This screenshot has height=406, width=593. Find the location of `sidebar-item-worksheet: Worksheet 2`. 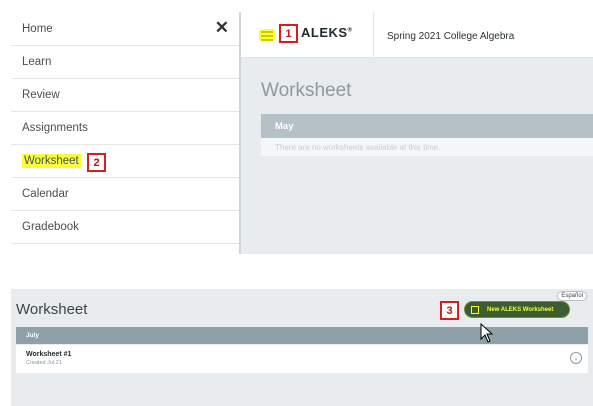

sidebar-item-worksheet: Worksheet 2 is located at coordinates (125, 161).